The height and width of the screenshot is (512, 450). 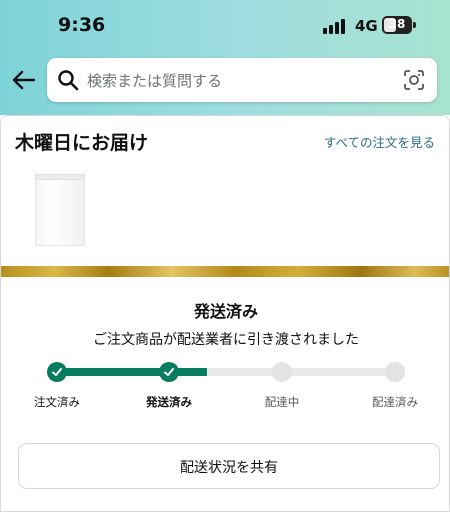 What do you see at coordinates (282, 402) in the screenshot?
I see `step-label-in-transit: 配達中` at bounding box center [282, 402].